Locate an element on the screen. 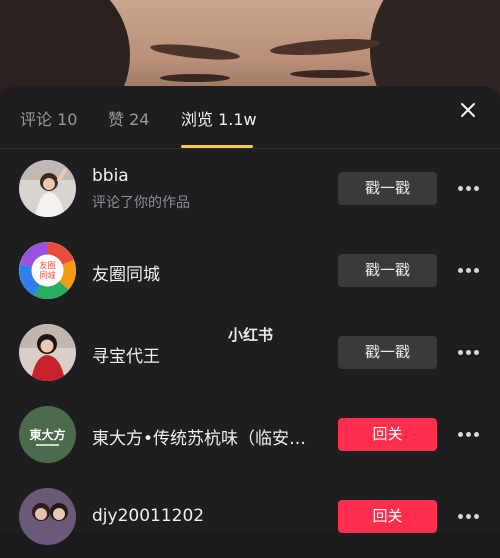  tab-comments: 评论 10 is located at coordinates (48, 118).